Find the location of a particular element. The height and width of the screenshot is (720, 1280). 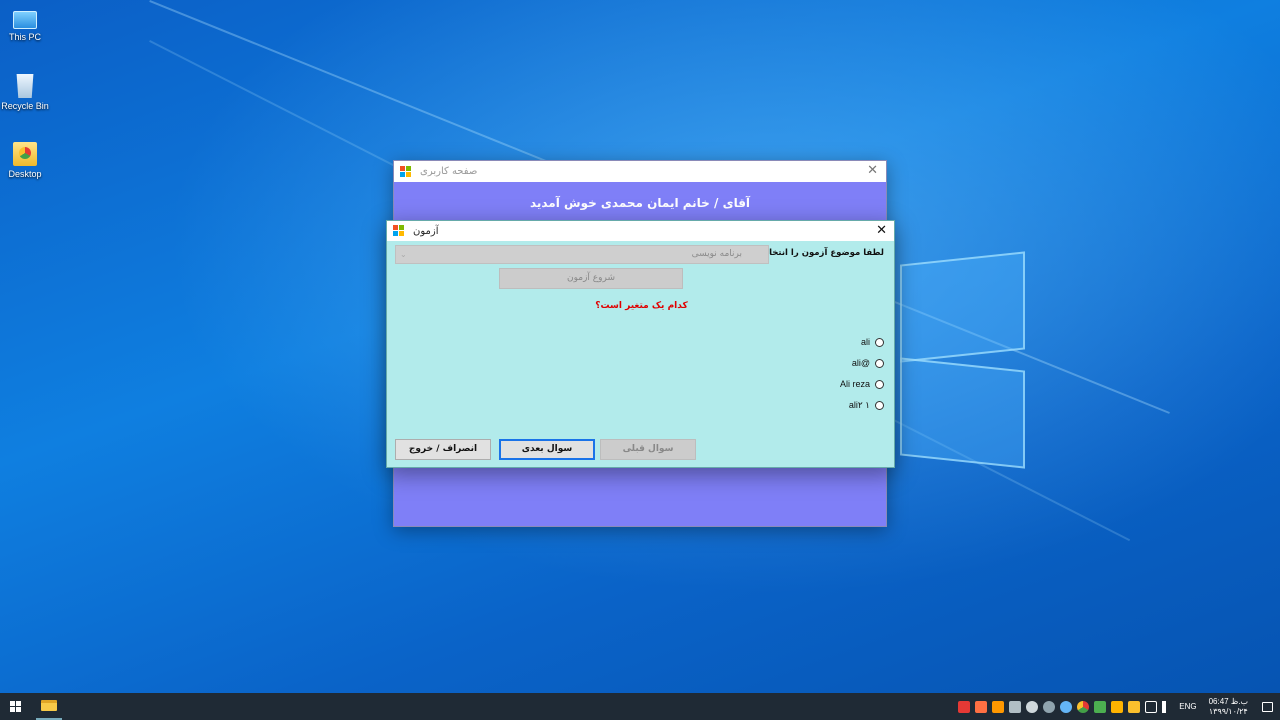

topic-selected-value: برنامه نویسی is located at coordinates (716, 254).